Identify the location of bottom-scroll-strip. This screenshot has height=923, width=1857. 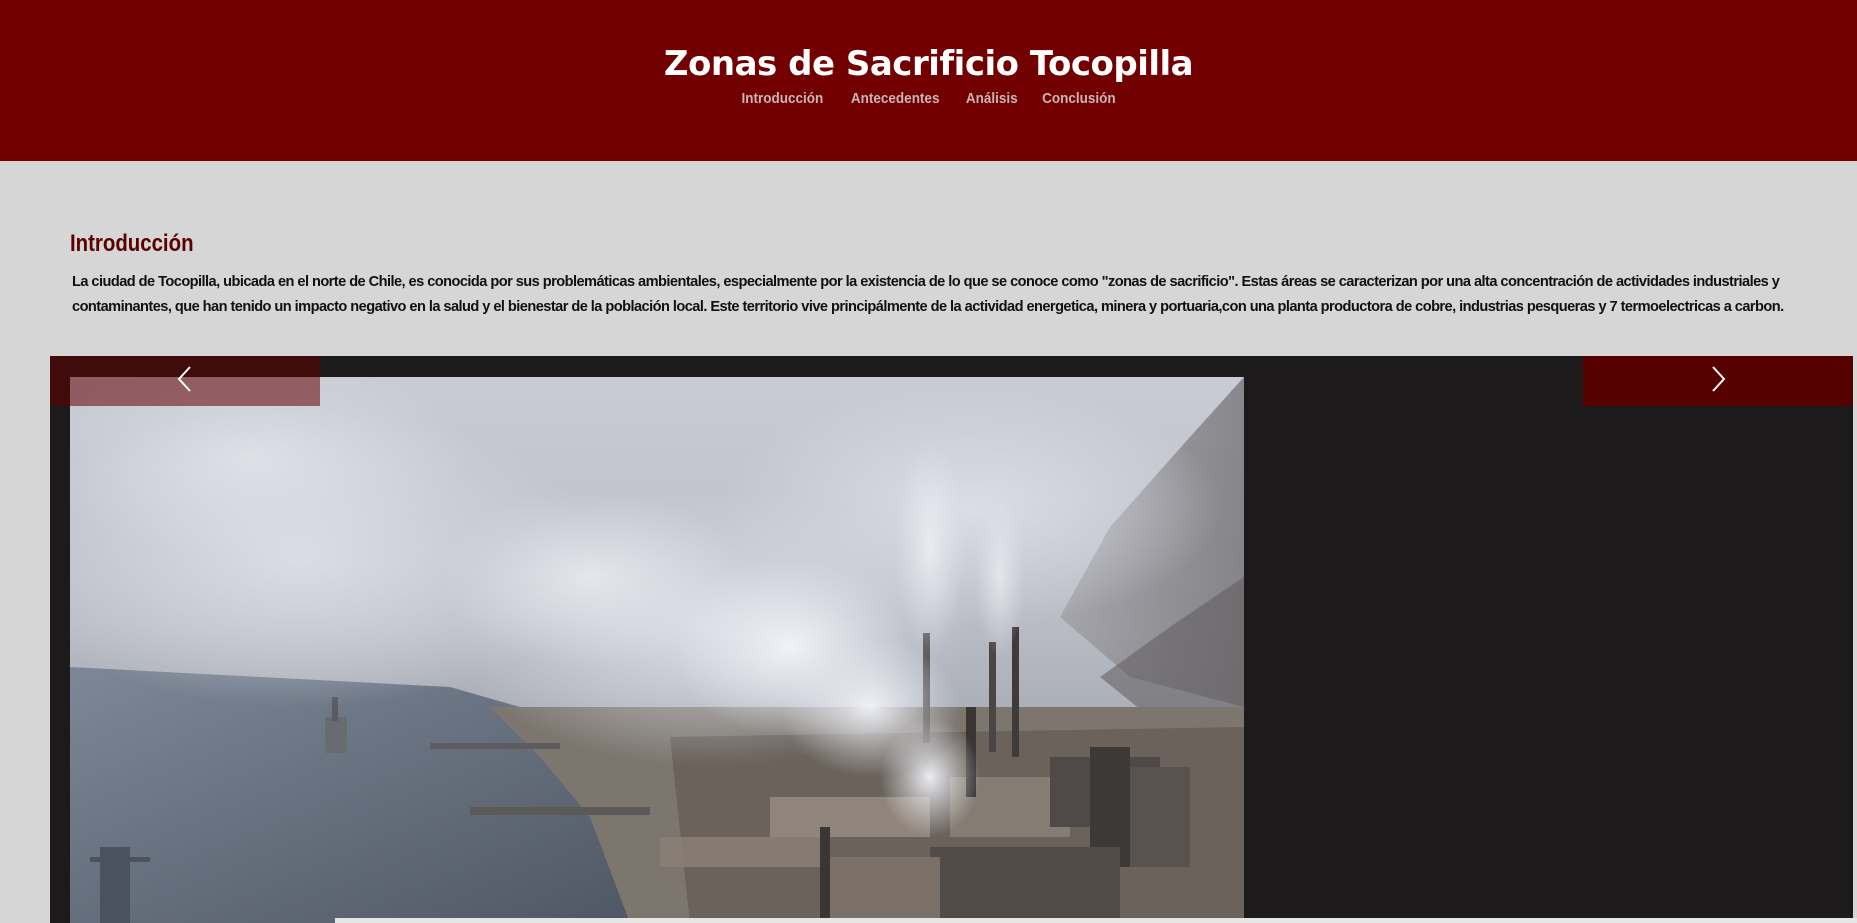
(1096, 920).